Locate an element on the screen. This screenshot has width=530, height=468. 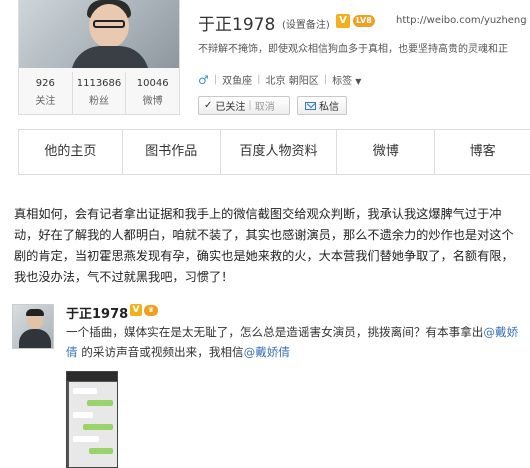
stat-value: 926 is located at coordinates (45, 83).